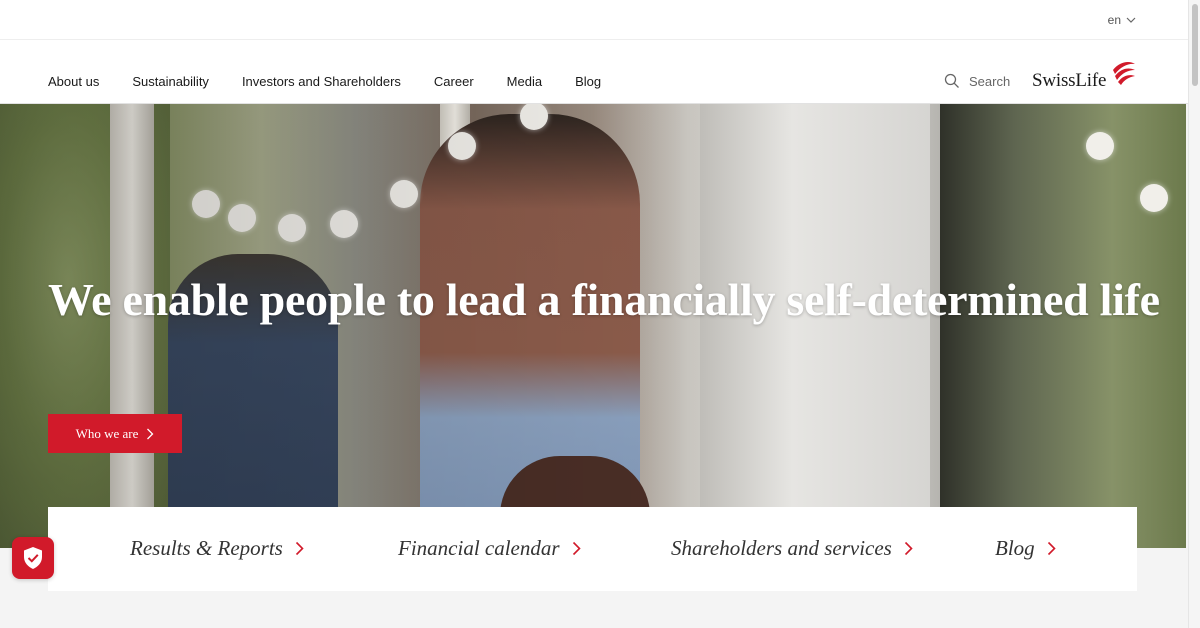 The height and width of the screenshot is (628, 1200). I want to click on quick-link-blog: Blog, so click(1025, 548).